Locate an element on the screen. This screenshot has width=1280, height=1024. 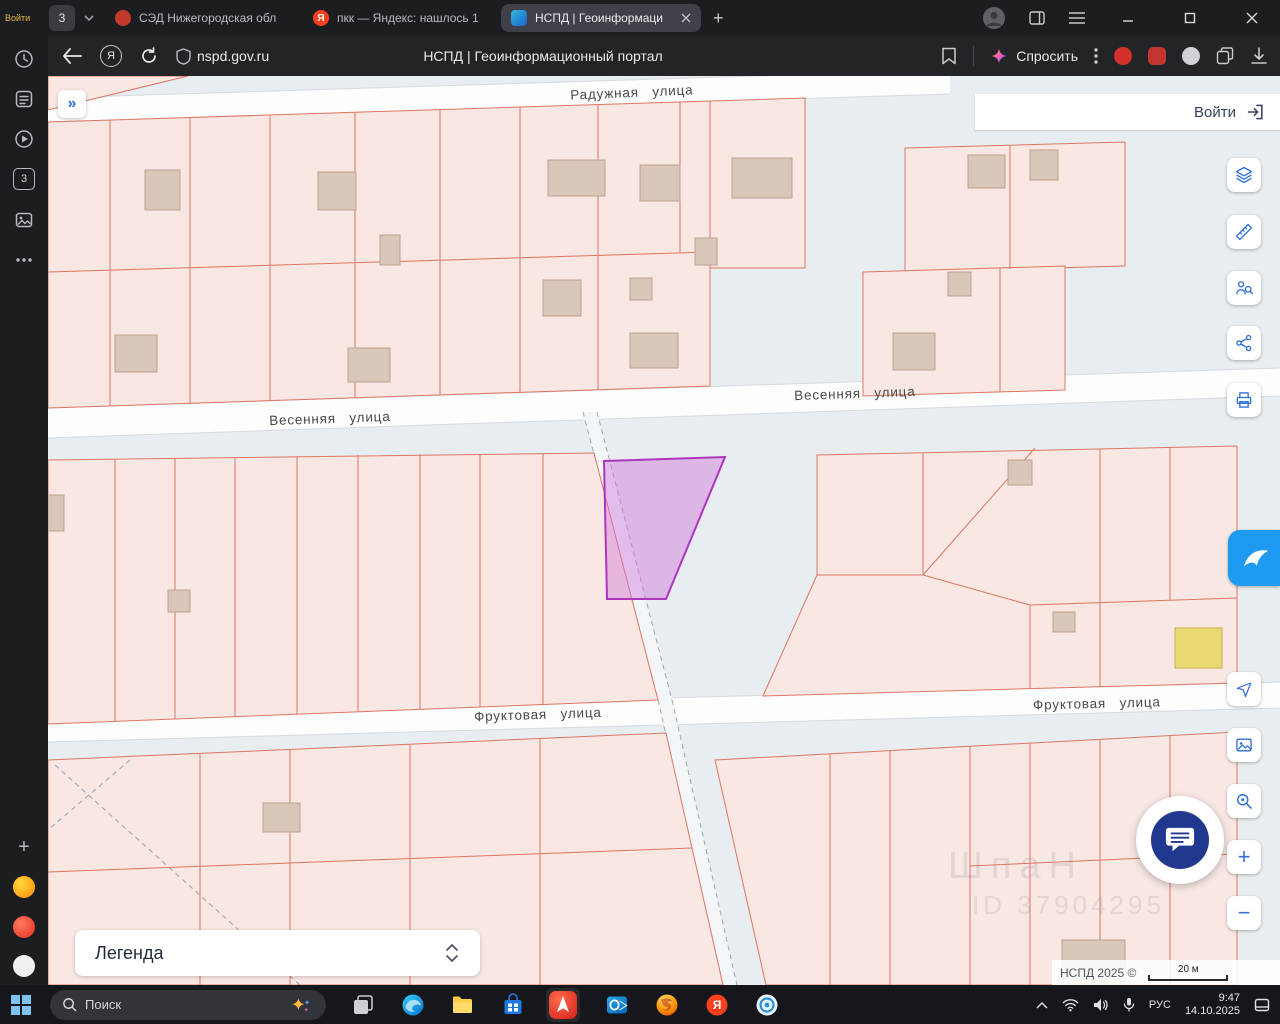
map-attribution: НСПД 2025 © is located at coordinates (1098, 972).